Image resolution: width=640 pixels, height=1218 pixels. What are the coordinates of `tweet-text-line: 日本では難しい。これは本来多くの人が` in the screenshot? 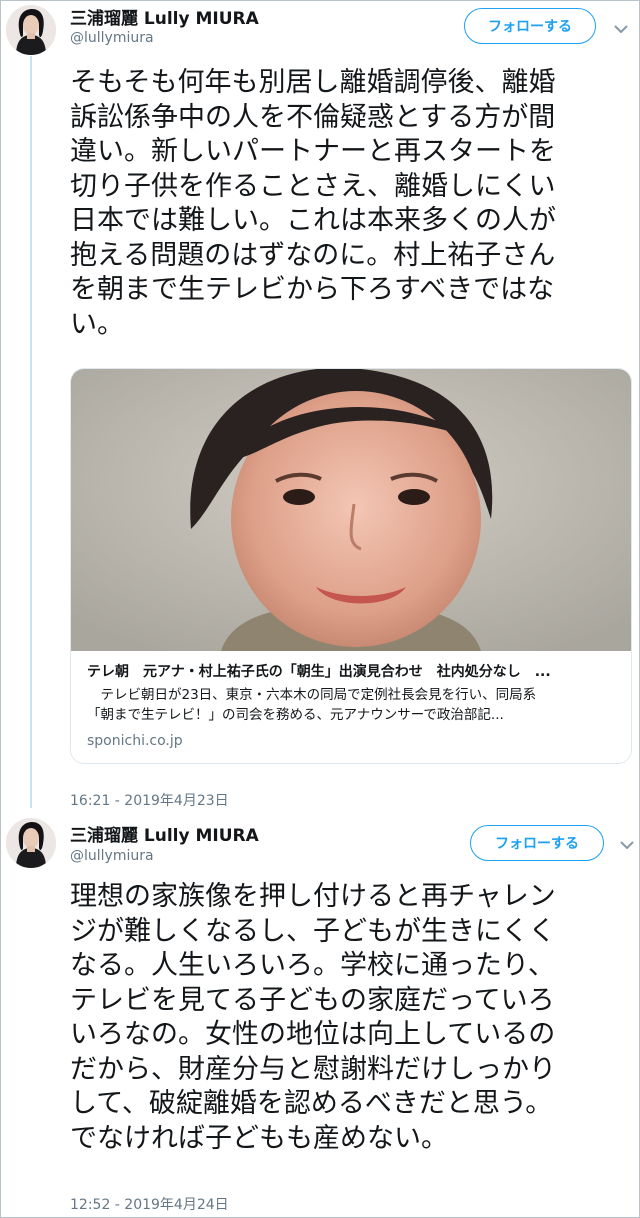 It's located at (313, 220).